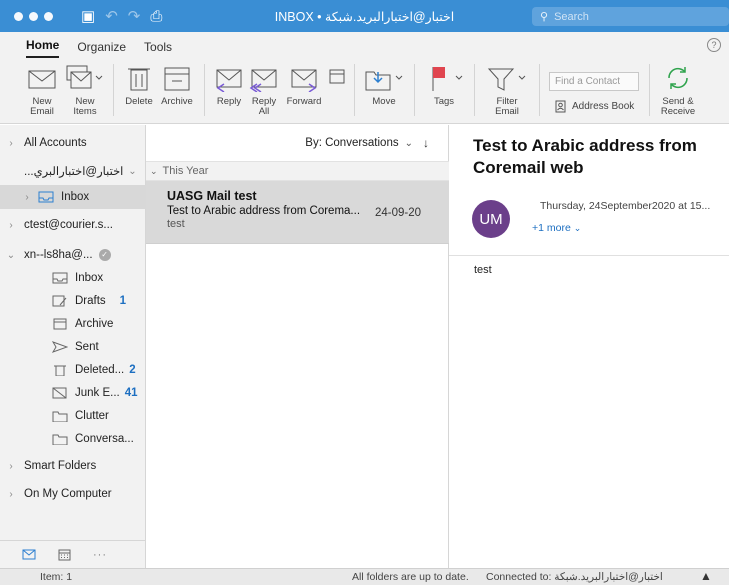 The height and width of the screenshot is (585, 729). Describe the element at coordinates (556, 228) in the screenshot. I see `more-recipients-link: +1 more ⌄` at that location.